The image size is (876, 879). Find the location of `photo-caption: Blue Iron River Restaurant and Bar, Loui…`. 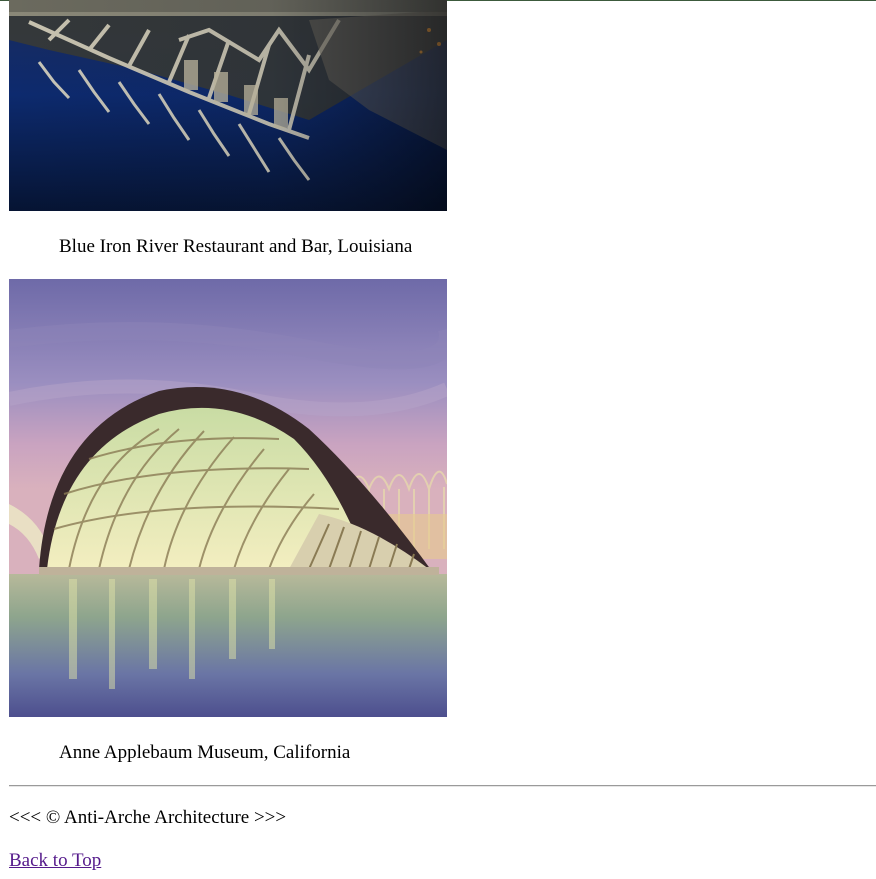

photo-caption: Blue Iron River Restaurant and Bar, Loui… is located at coordinates (236, 246).